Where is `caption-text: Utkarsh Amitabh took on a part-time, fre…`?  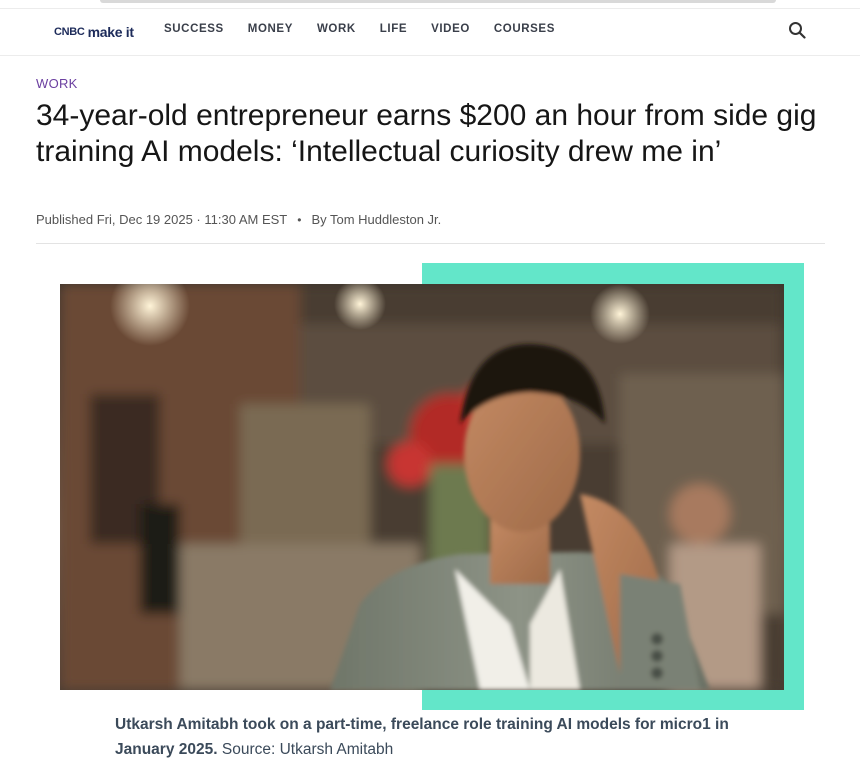
caption-text: Utkarsh Amitabh took on a part-time, fre… is located at coordinates (422, 737).